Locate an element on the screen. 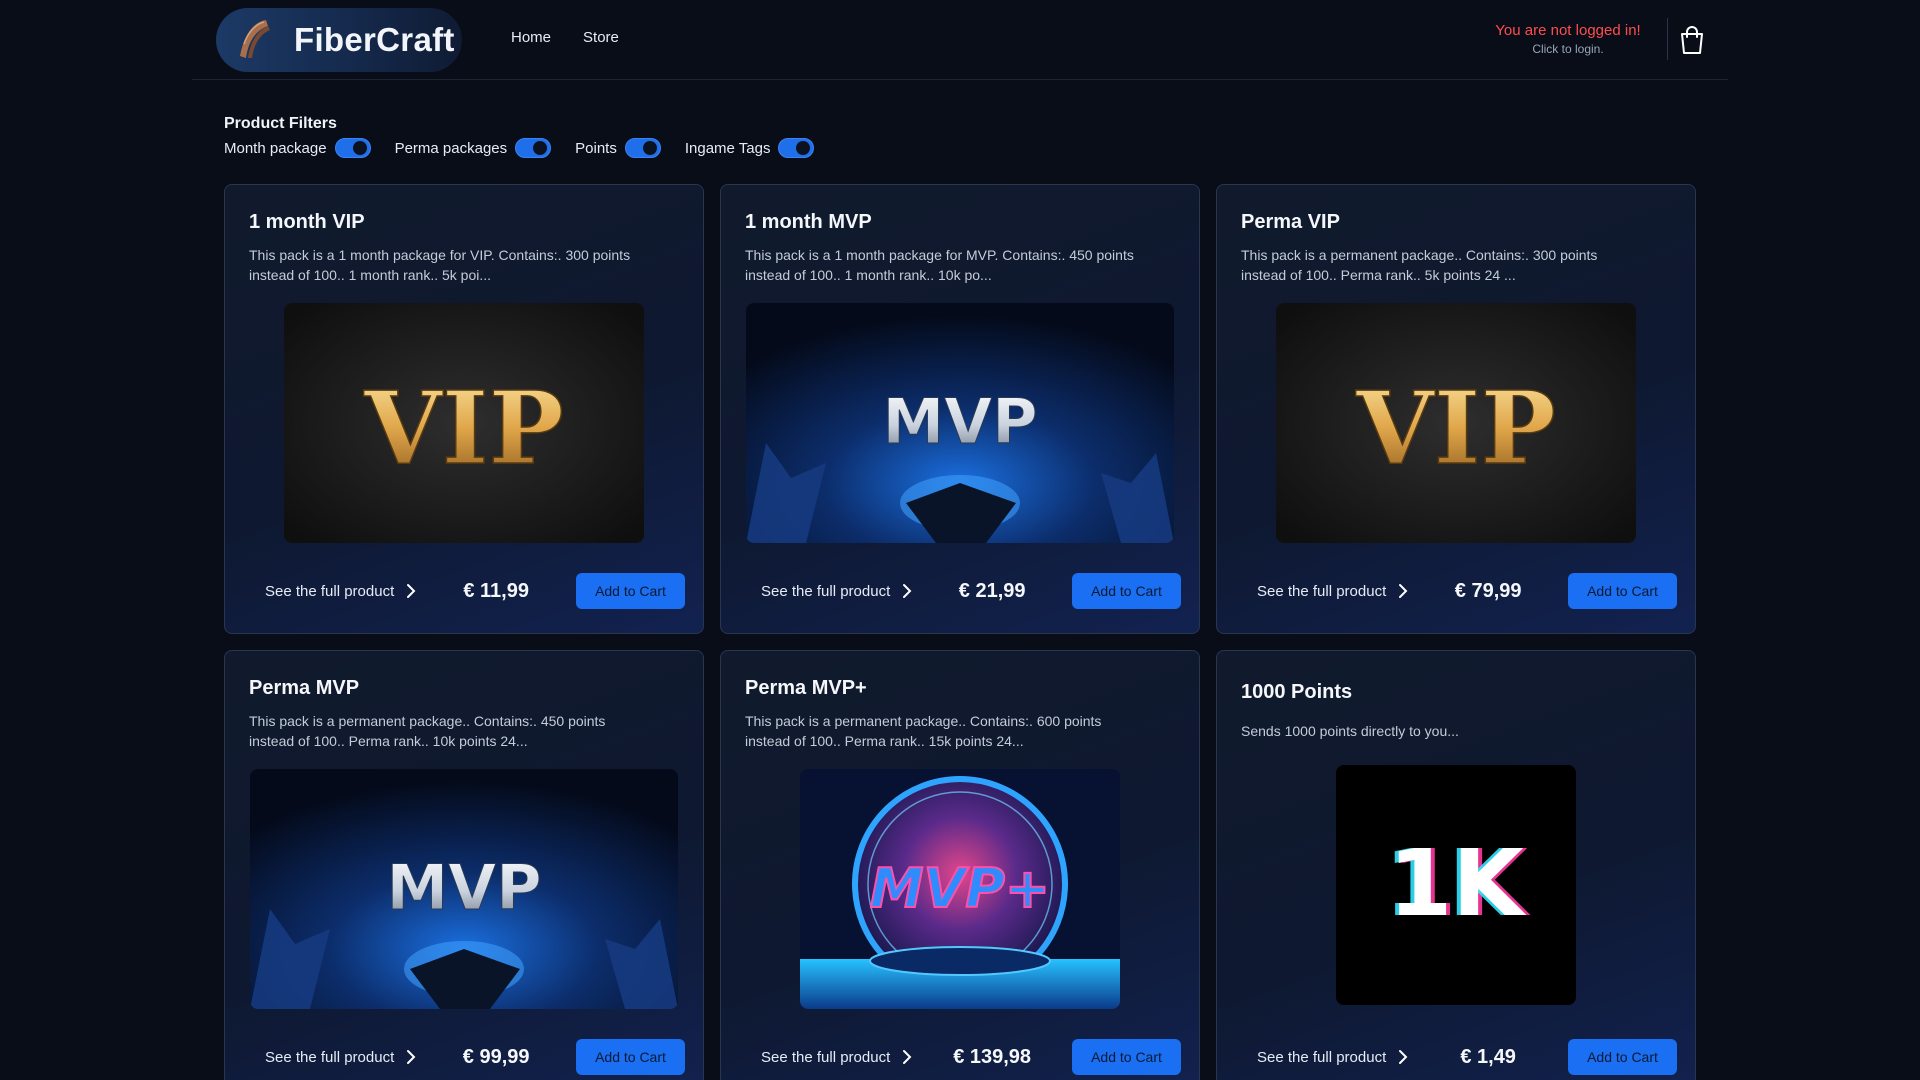  filter-month-package: Month package is located at coordinates (297, 148).